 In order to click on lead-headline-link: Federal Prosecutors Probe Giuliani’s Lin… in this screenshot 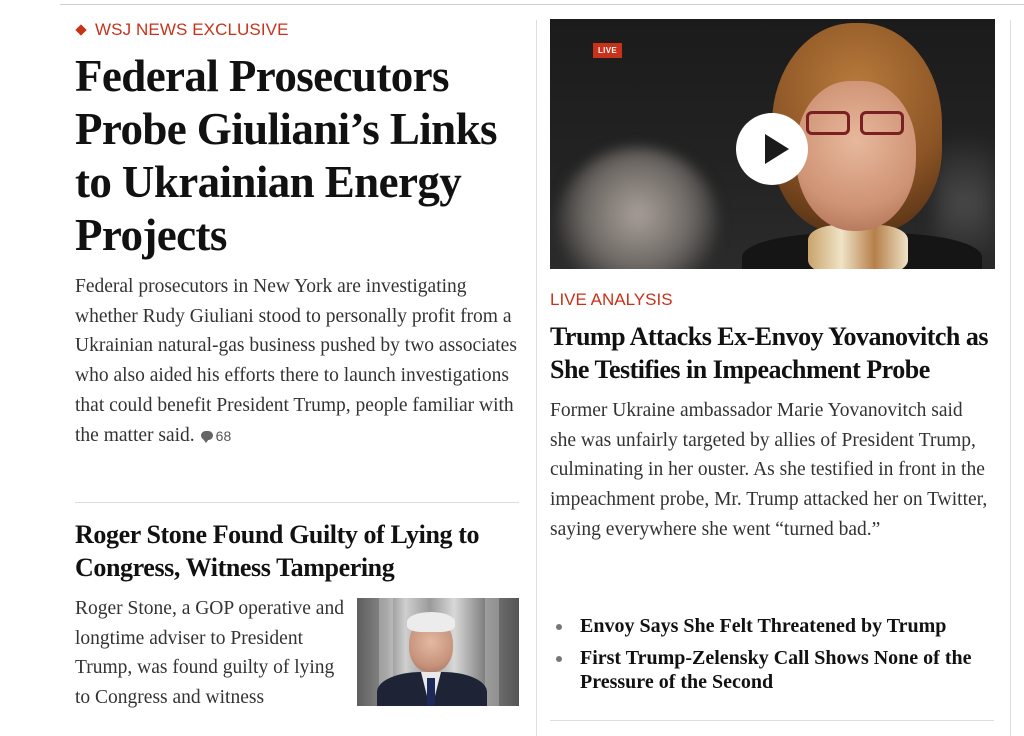, I will do `click(286, 155)`.